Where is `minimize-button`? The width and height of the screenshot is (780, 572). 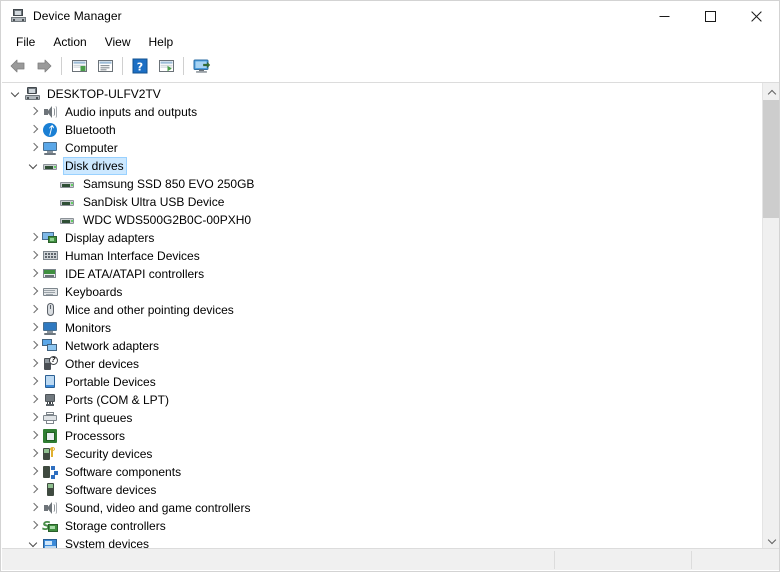 minimize-button is located at coordinates (664, 16).